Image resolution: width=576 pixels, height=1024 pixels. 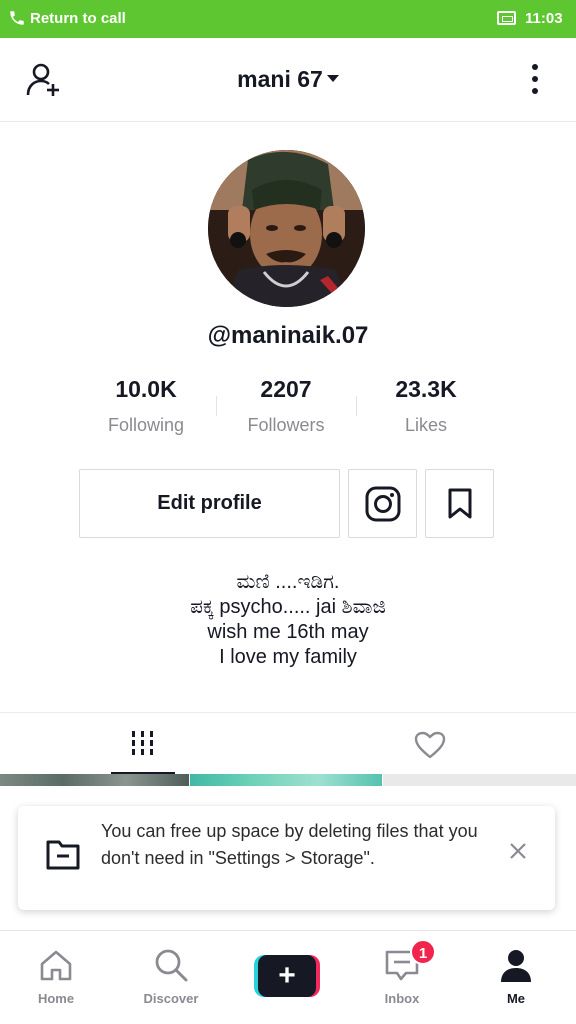 I want to click on content-tabs, so click(x=288, y=743).